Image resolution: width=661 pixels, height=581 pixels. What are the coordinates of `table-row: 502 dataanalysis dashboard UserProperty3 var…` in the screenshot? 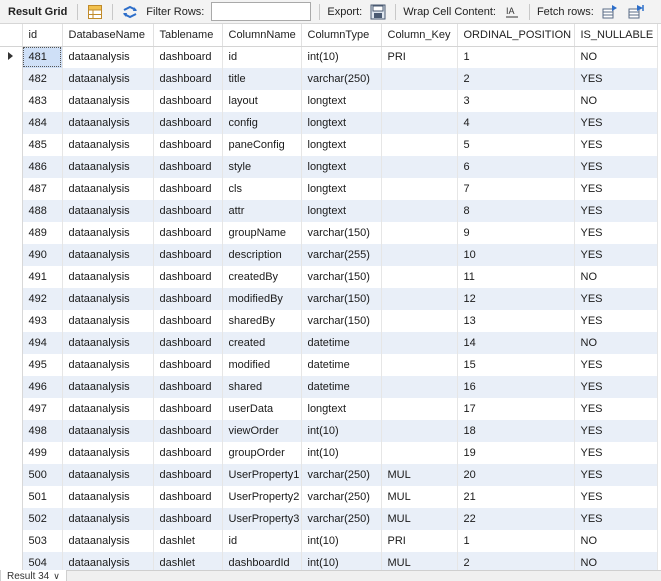 It's located at (329, 519).